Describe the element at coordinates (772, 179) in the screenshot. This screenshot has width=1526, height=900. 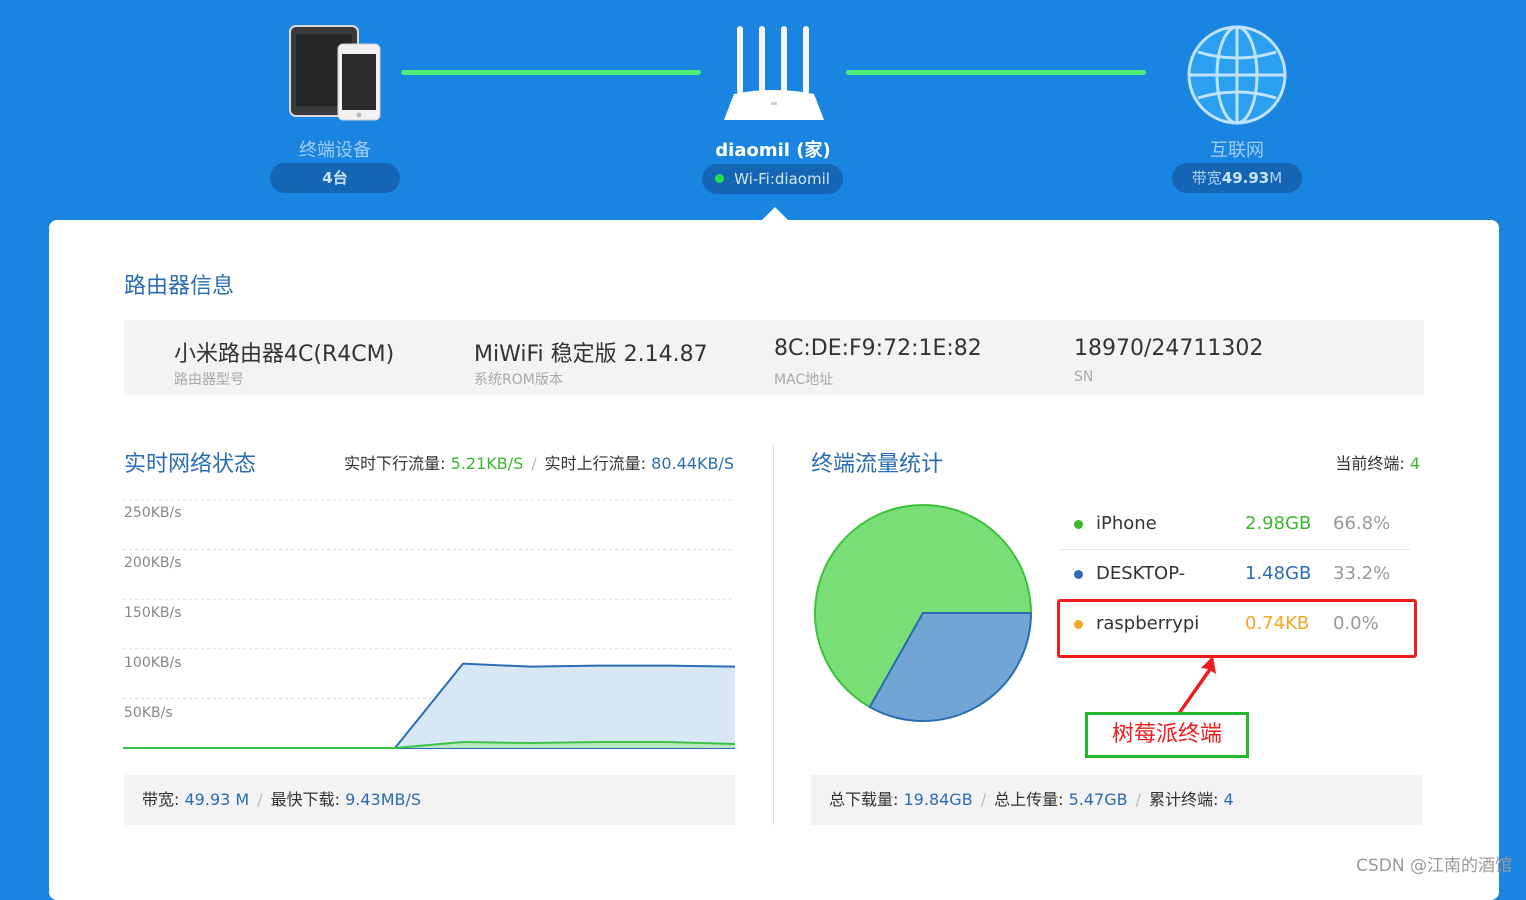
I see `wifi-badge: Wi-Fi:diaomil` at that location.